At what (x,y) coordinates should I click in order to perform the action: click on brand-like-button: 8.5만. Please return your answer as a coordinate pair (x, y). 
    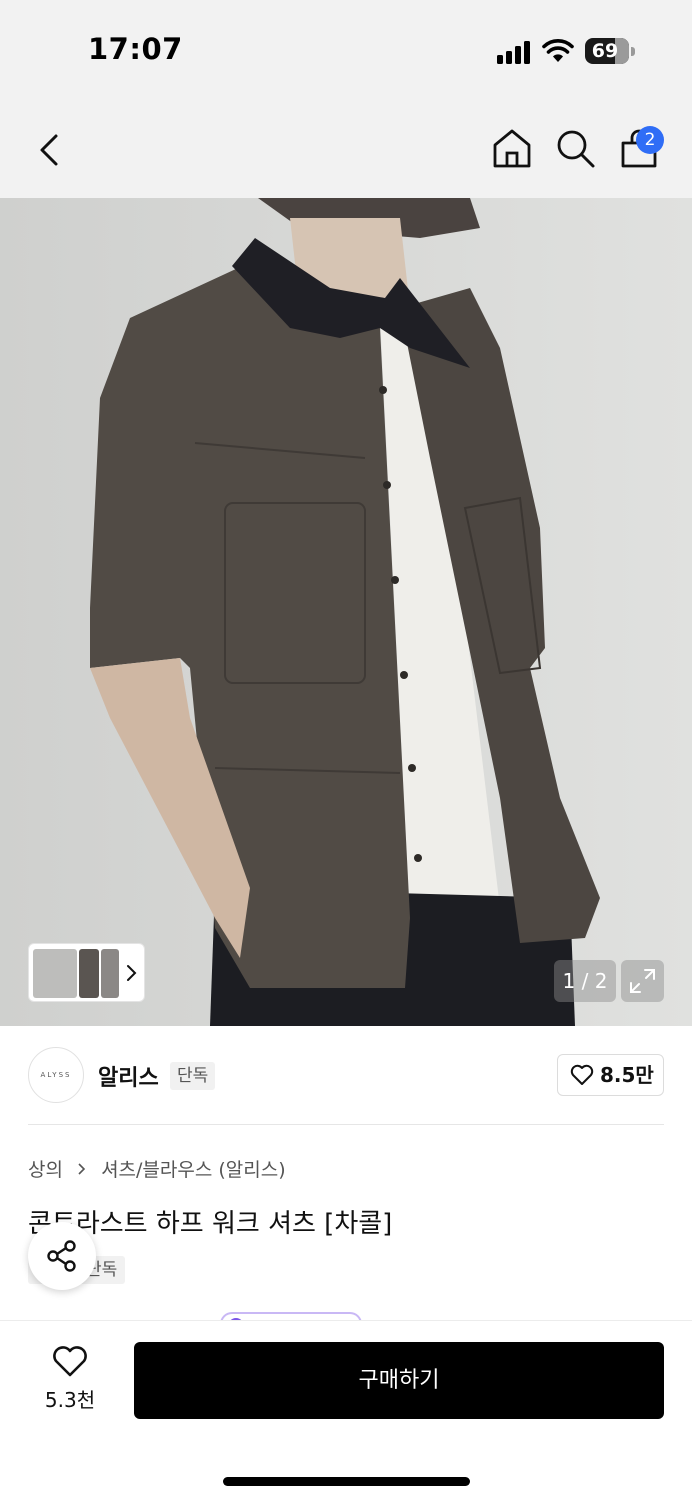
    Looking at the image, I should click on (610, 1075).